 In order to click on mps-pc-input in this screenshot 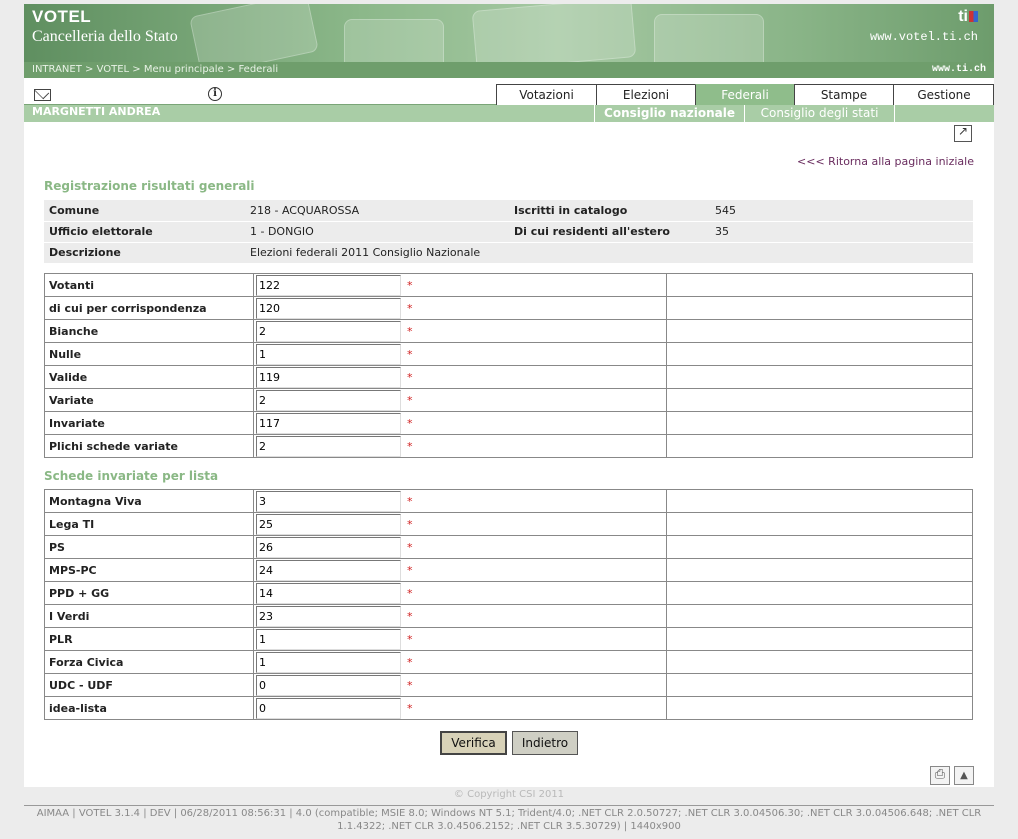, I will do `click(328, 570)`.